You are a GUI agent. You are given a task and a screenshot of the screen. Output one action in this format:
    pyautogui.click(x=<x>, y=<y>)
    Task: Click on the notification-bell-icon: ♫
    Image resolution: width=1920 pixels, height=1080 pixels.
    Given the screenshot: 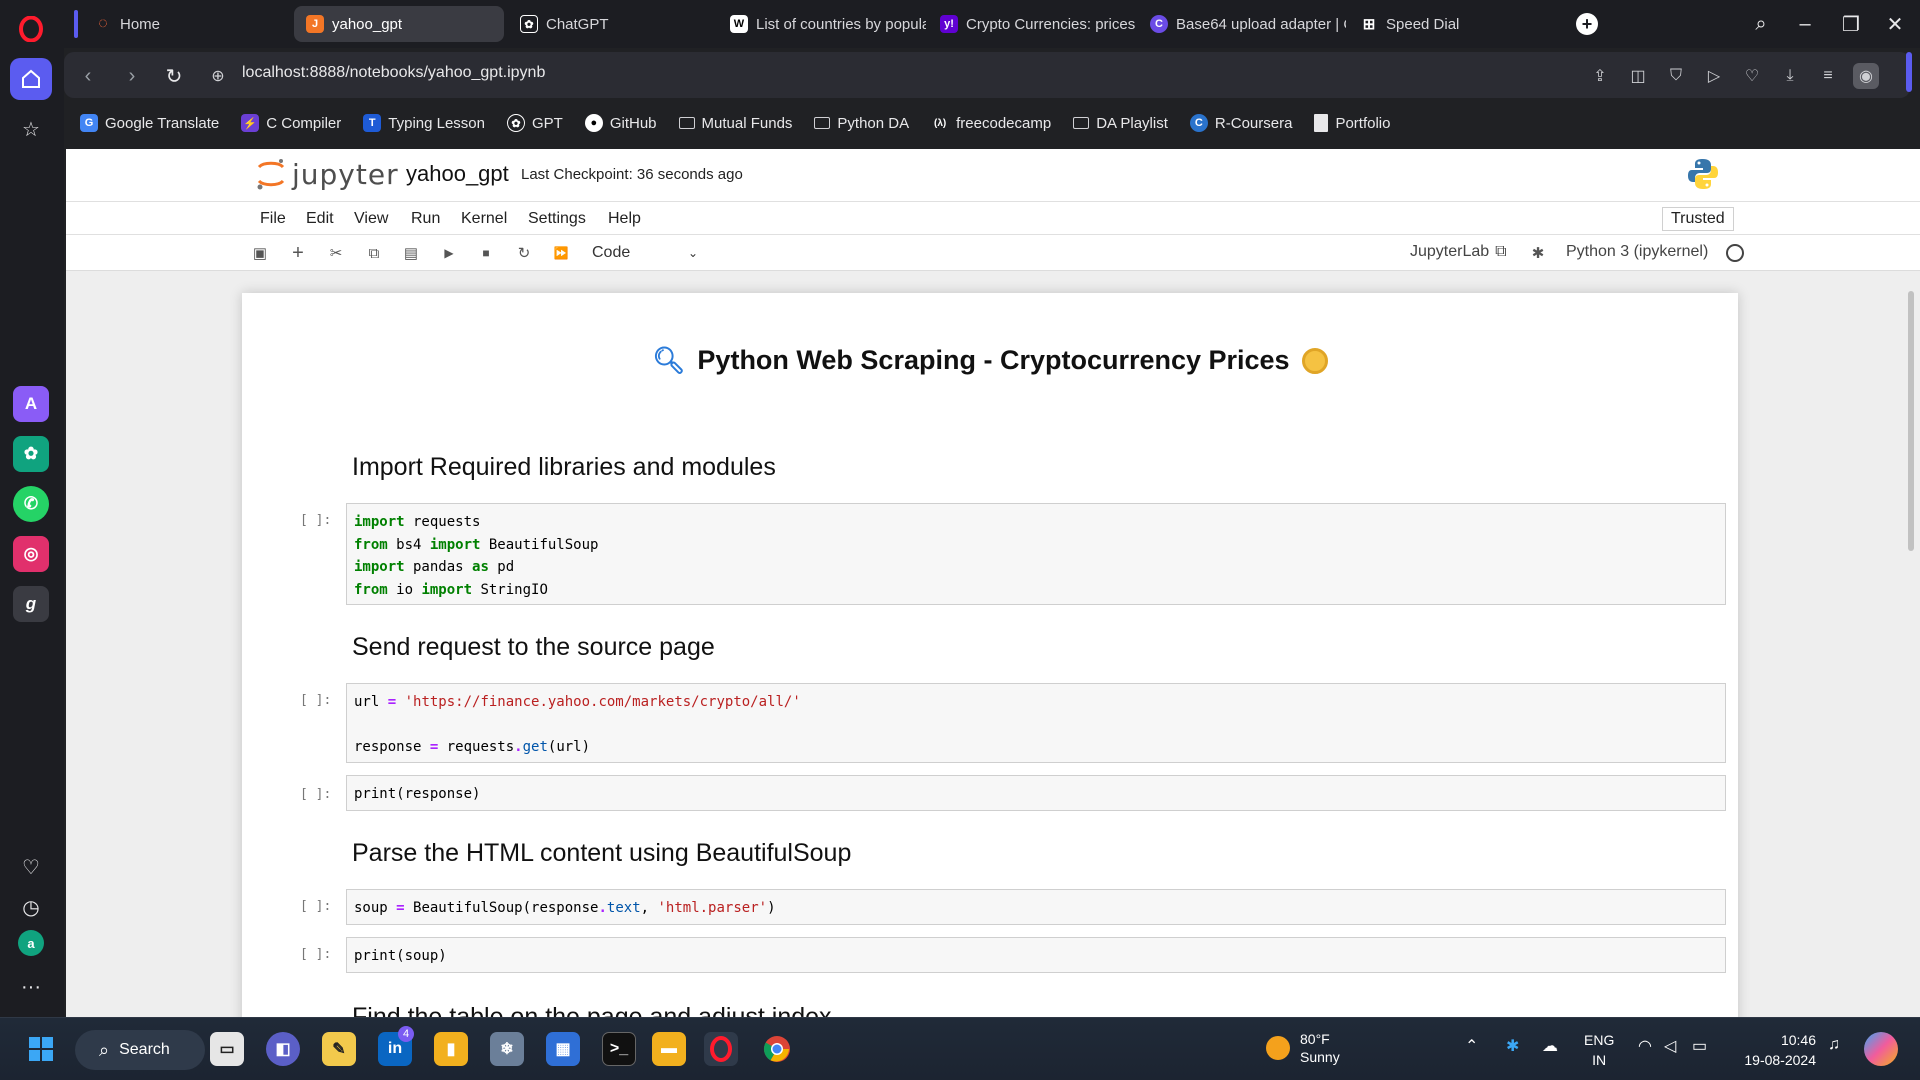 What is the action you would take?
    pyautogui.click(x=1834, y=1045)
    